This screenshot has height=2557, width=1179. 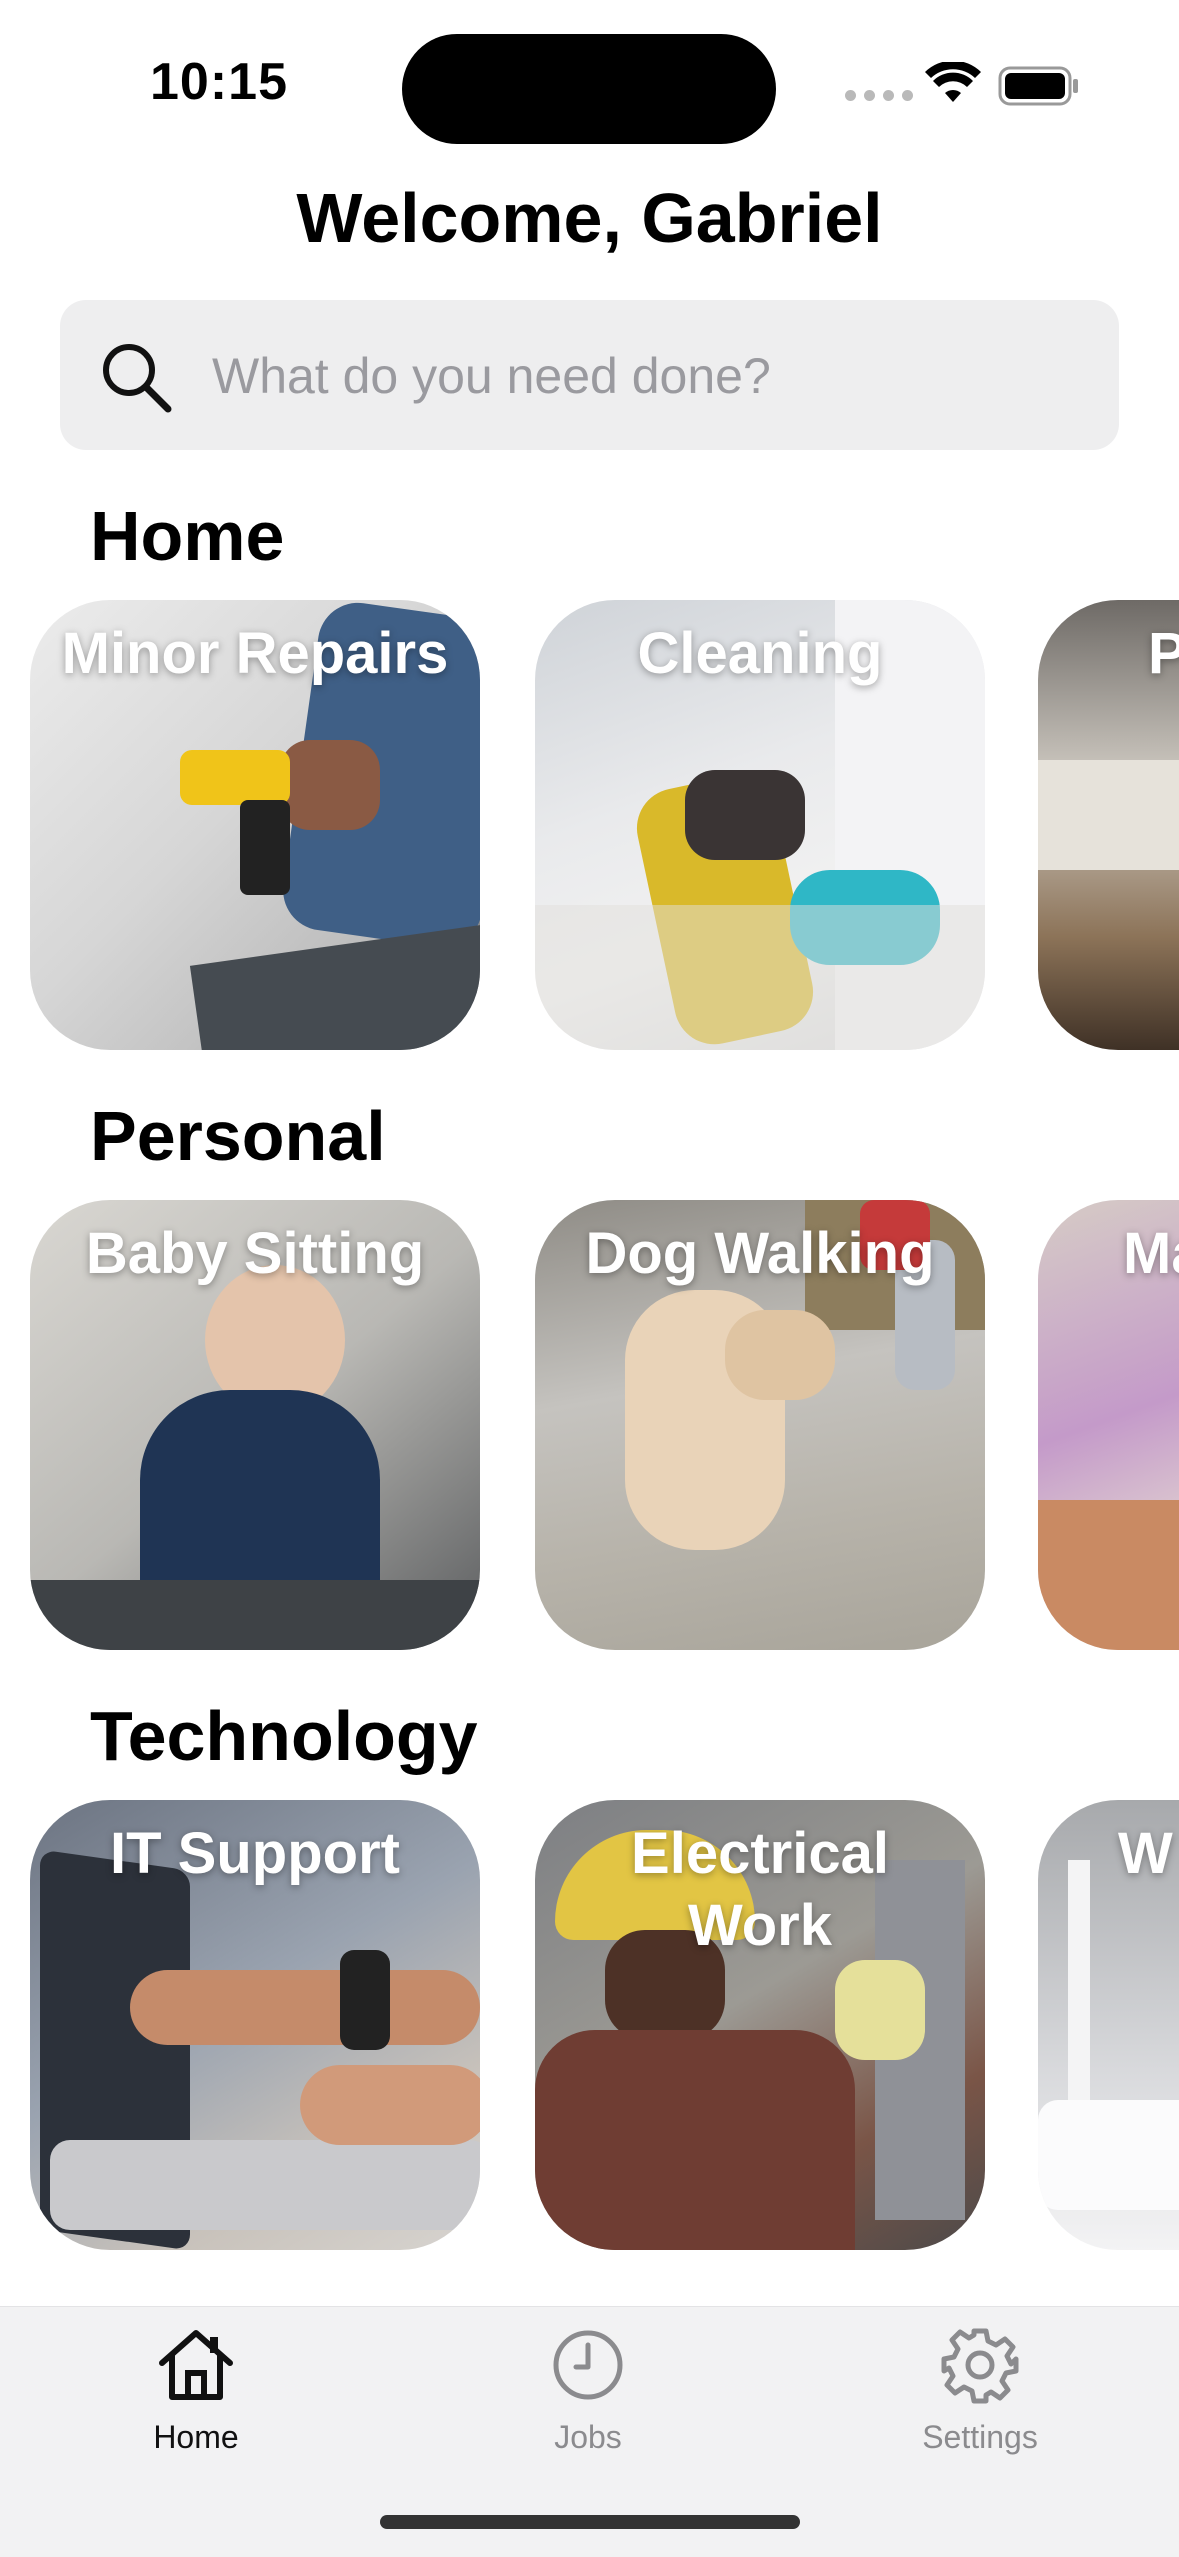 I want to click on category-card-dog-walking: Dog Walking, so click(x=760, y=1425).